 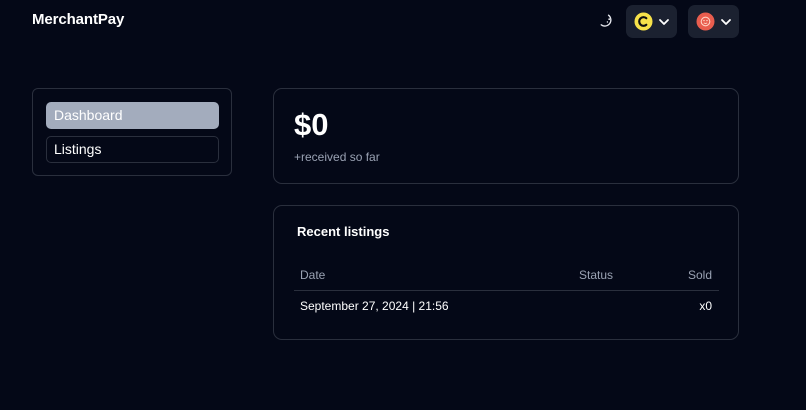 What do you see at coordinates (337, 157) in the screenshot?
I see `received-caption: +received so far` at bounding box center [337, 157].